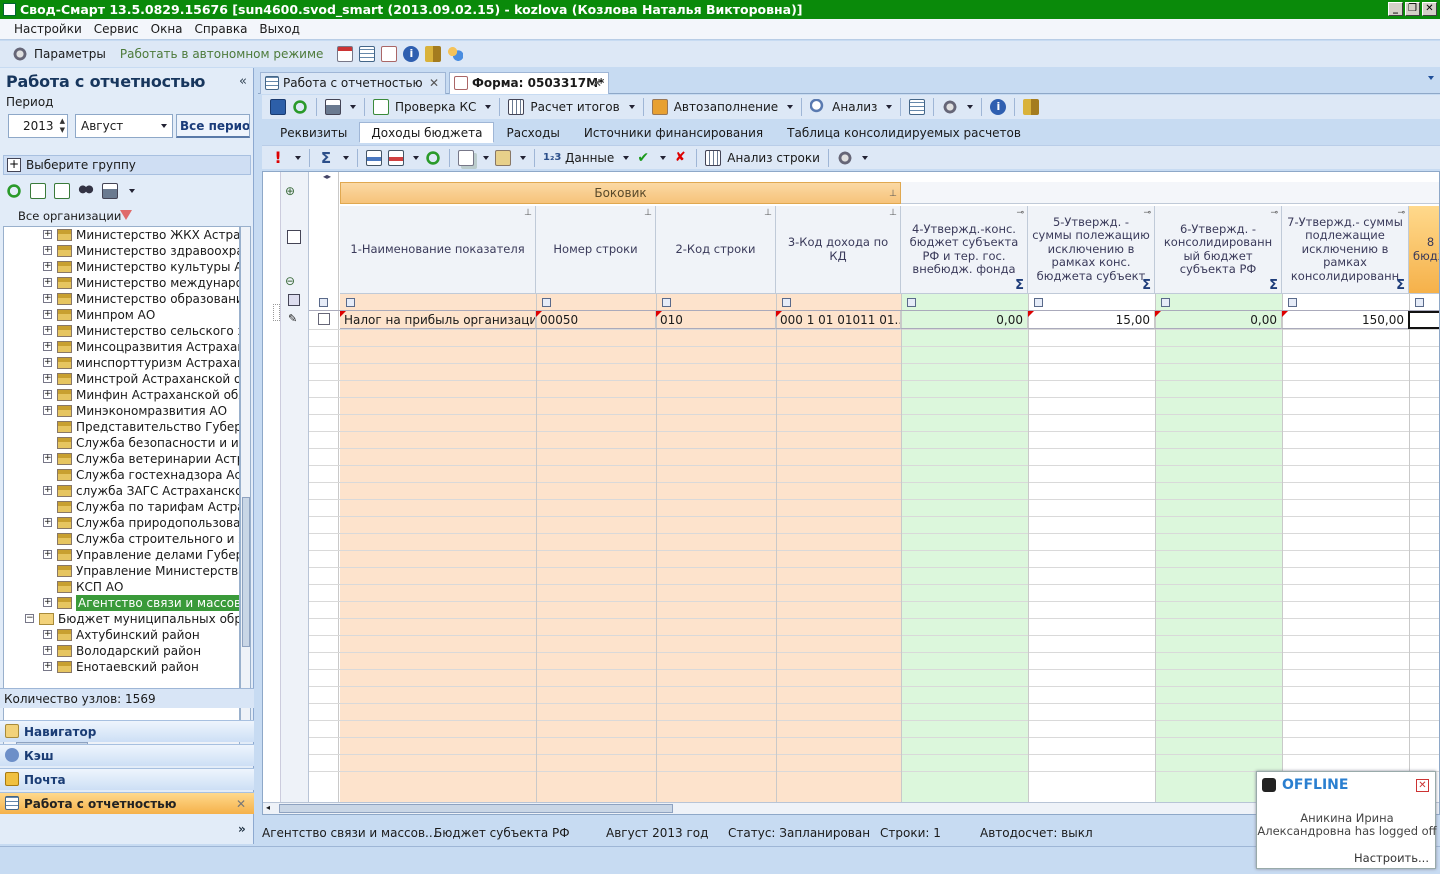 The height and width of the screenshot is (874, 1440). What do you see at coordinates (476, 808) in the screenshot?
I see `scroll-thumb` at bounding box center [476, 808].